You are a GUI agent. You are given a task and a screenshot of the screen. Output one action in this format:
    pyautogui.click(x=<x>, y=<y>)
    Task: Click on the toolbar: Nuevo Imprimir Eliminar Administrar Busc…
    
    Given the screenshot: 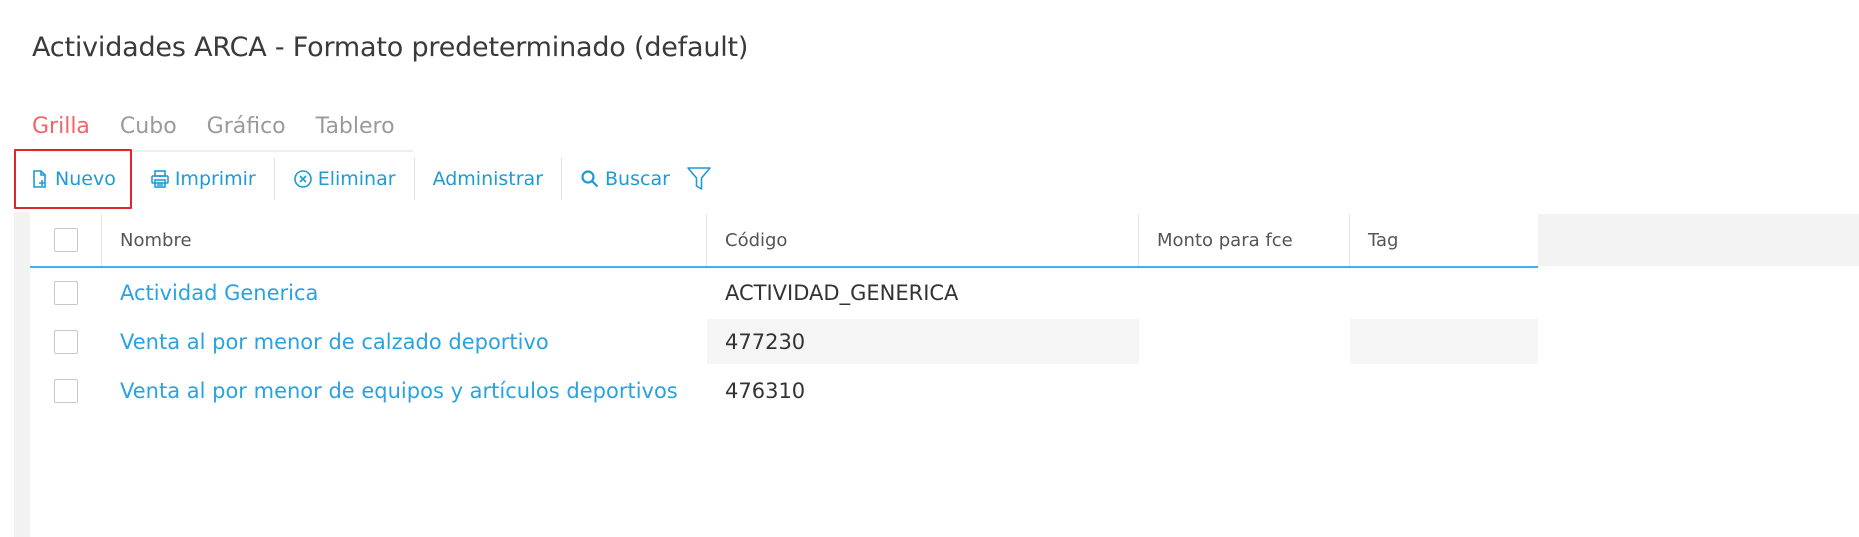 What is the action you would take?
    pyautogui.click(x=363, y=179)
    